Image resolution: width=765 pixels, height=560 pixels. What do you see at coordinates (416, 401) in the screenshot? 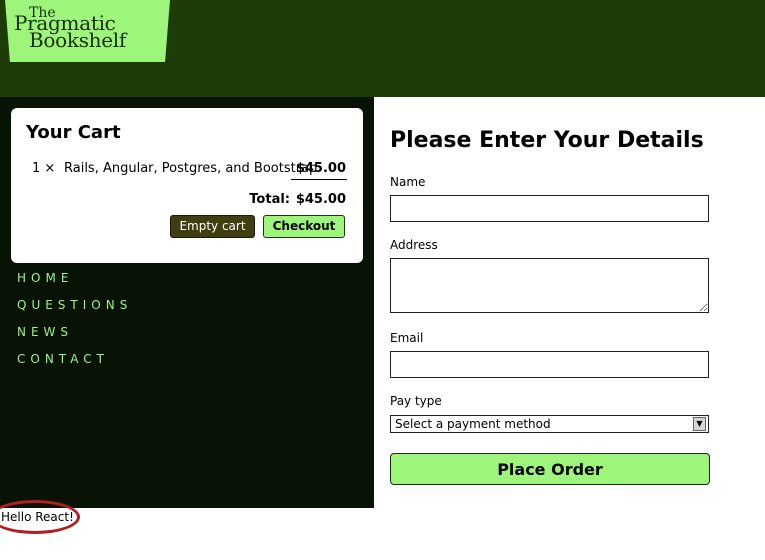
I see `pay-type-label: Pay type` at bounding box center [416, 401].